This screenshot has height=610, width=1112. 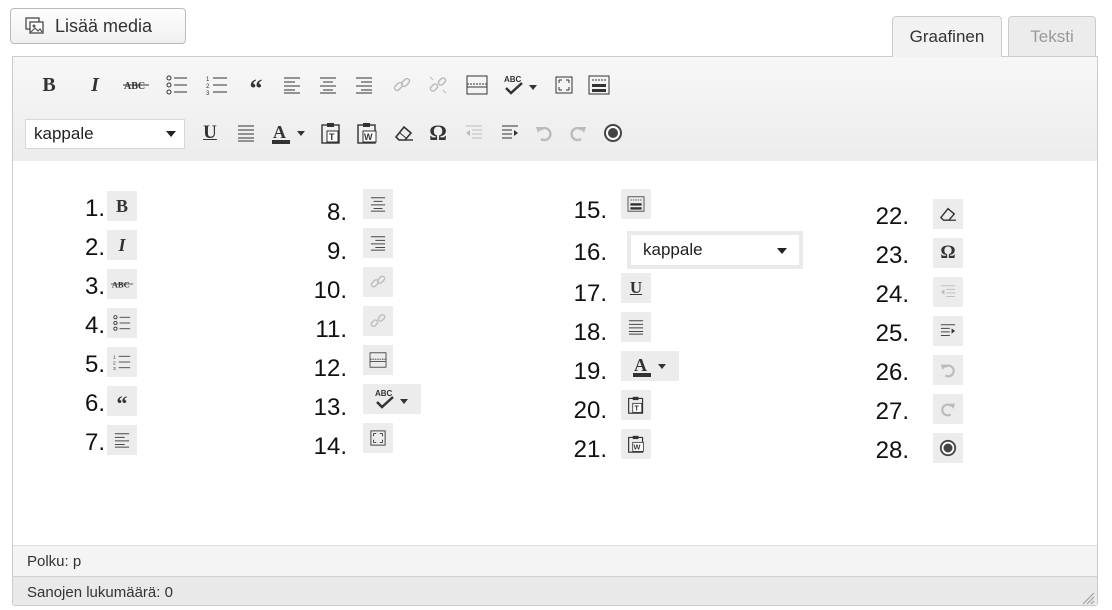 What do you see at coordinates (330, 368) in the screenshot?
I see `legend-number: 12.` at bounding box center [330, 368].